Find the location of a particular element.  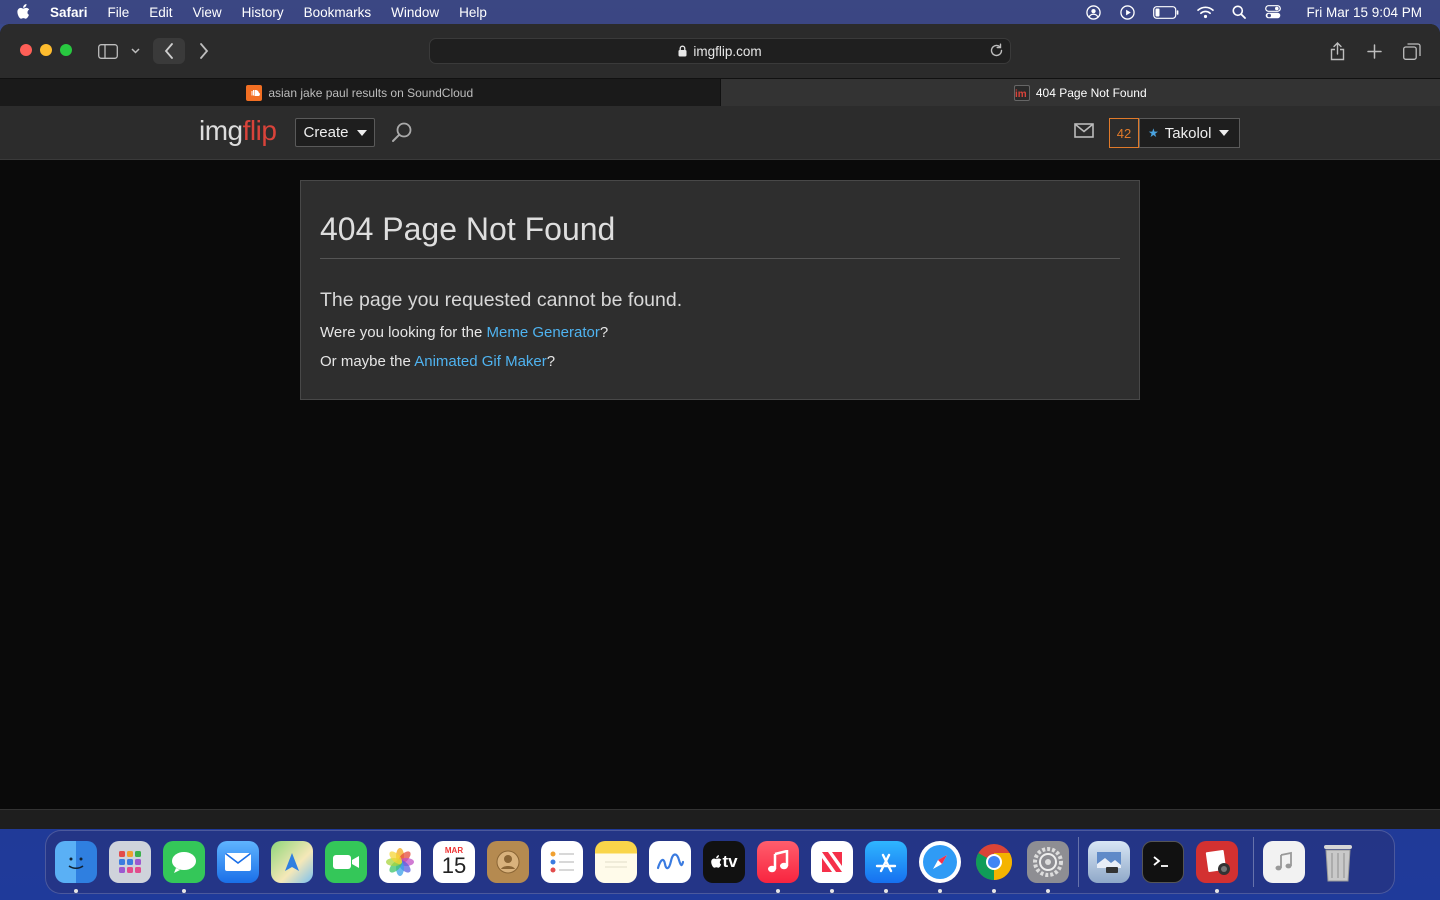

messages-icon is located at coordinates (184, 867).